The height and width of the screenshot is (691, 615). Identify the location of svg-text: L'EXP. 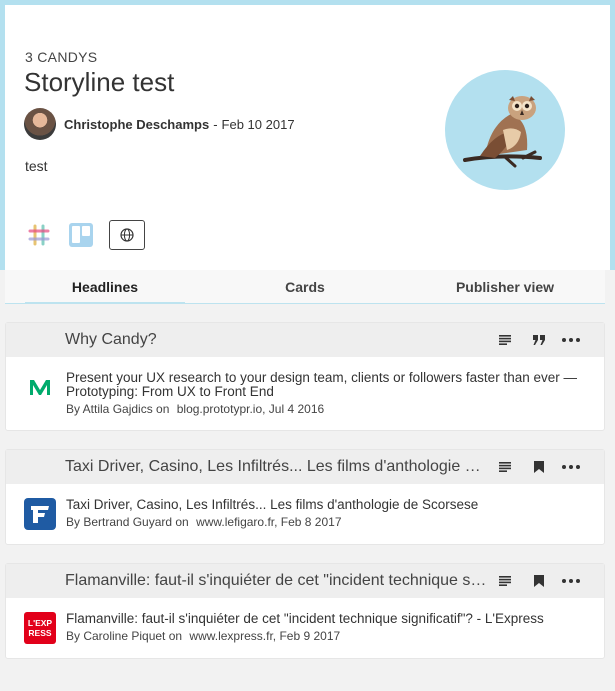
(40, 623).